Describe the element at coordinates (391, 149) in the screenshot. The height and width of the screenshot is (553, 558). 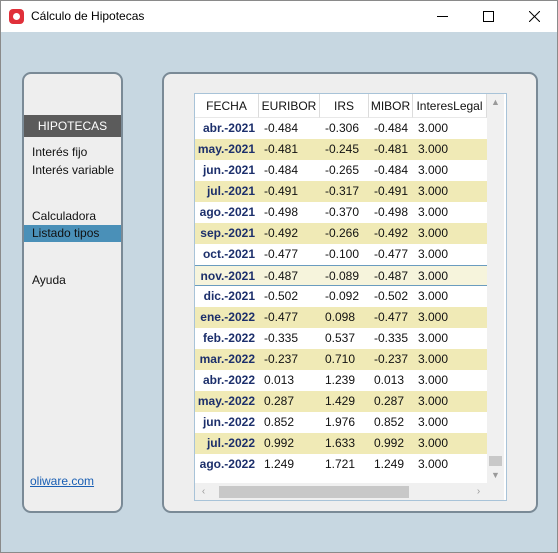
I see `cell-mibor: -0.481` at that location.